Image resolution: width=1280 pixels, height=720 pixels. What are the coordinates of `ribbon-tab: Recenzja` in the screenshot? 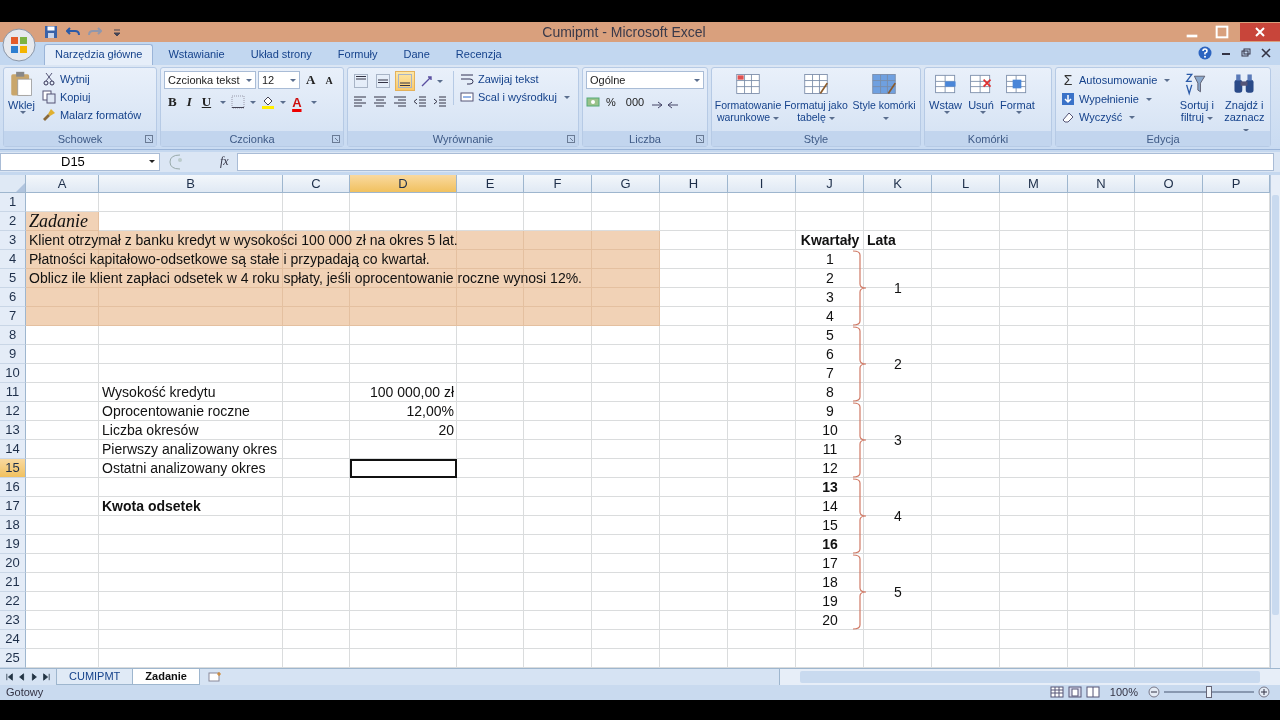 It's located at (478, 55).